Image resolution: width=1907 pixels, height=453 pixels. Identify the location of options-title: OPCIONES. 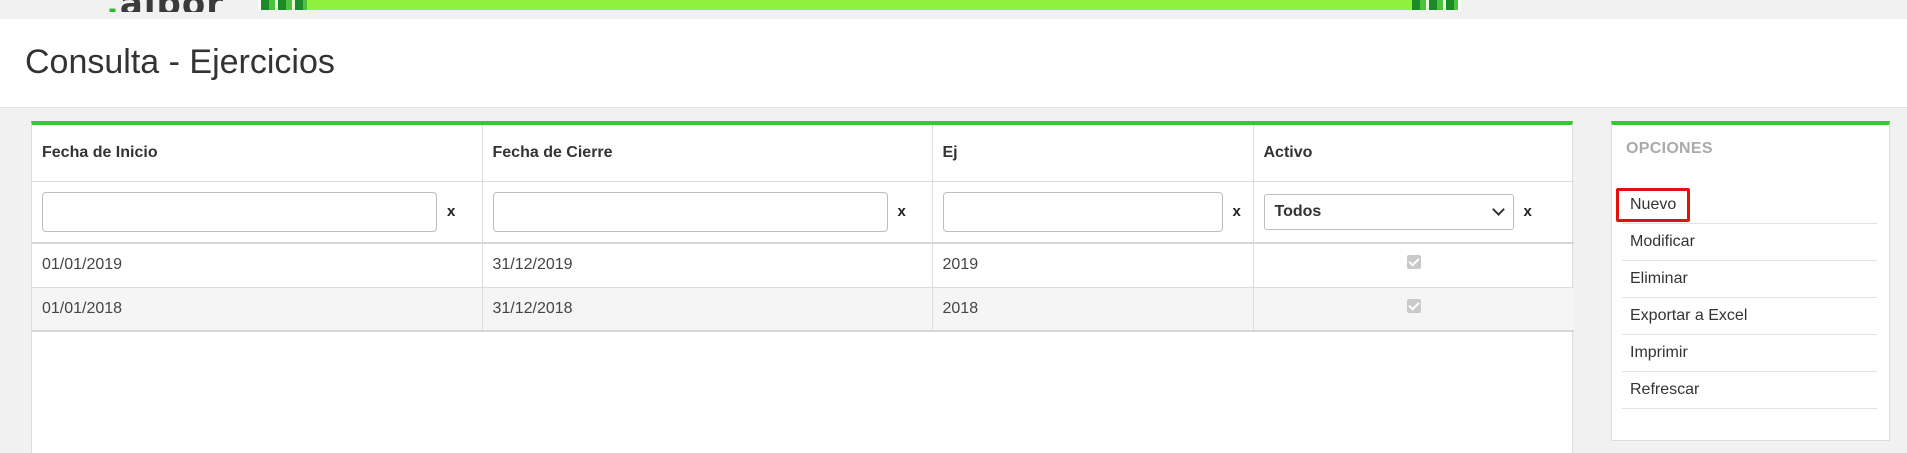
(1669, 148).